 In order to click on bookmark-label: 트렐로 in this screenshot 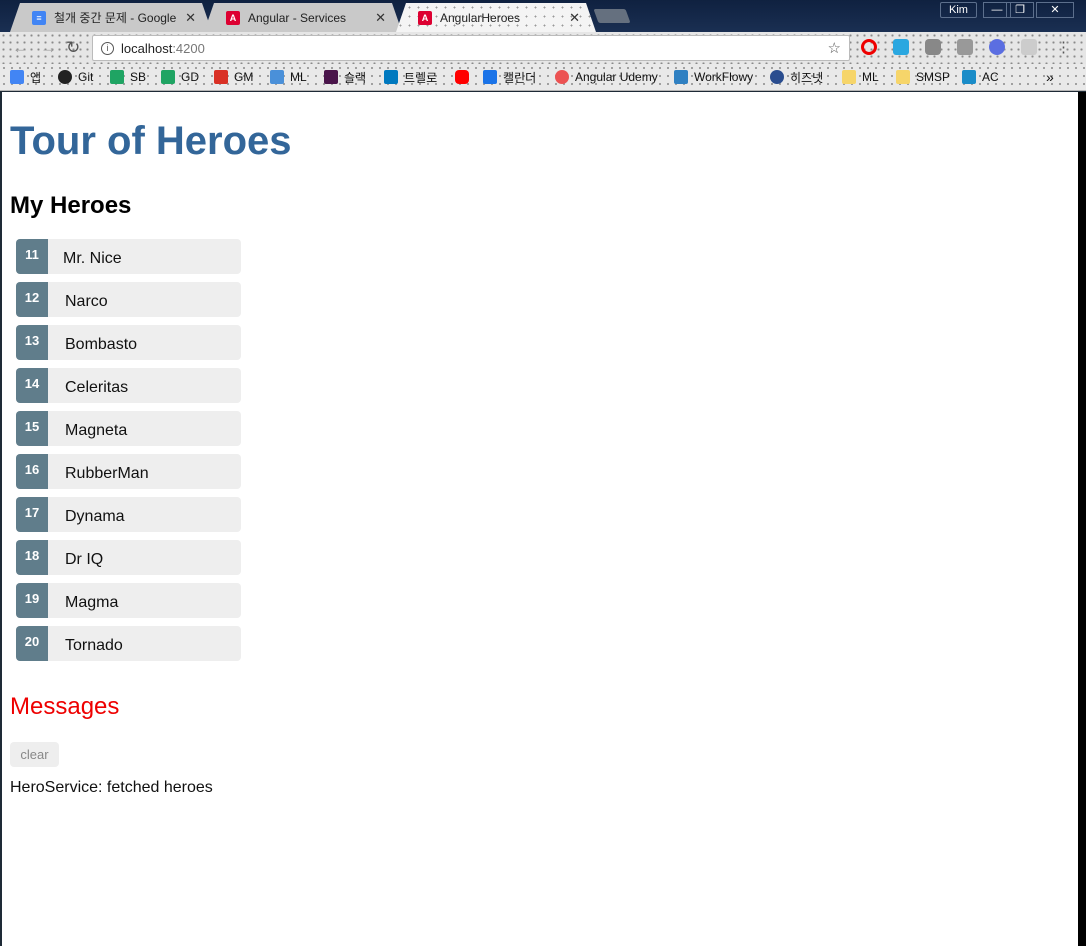, I will do `click(421, 77)`.